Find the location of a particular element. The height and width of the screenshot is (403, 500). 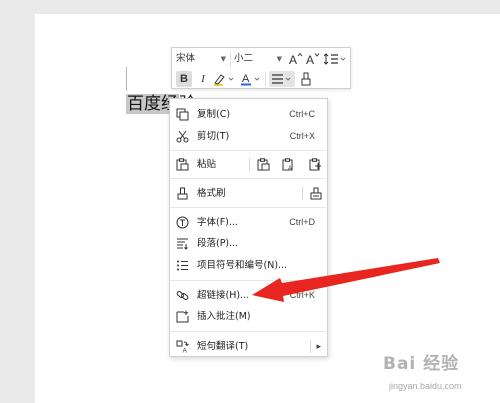

translate-icon: A is located at coordinates (182, 346).